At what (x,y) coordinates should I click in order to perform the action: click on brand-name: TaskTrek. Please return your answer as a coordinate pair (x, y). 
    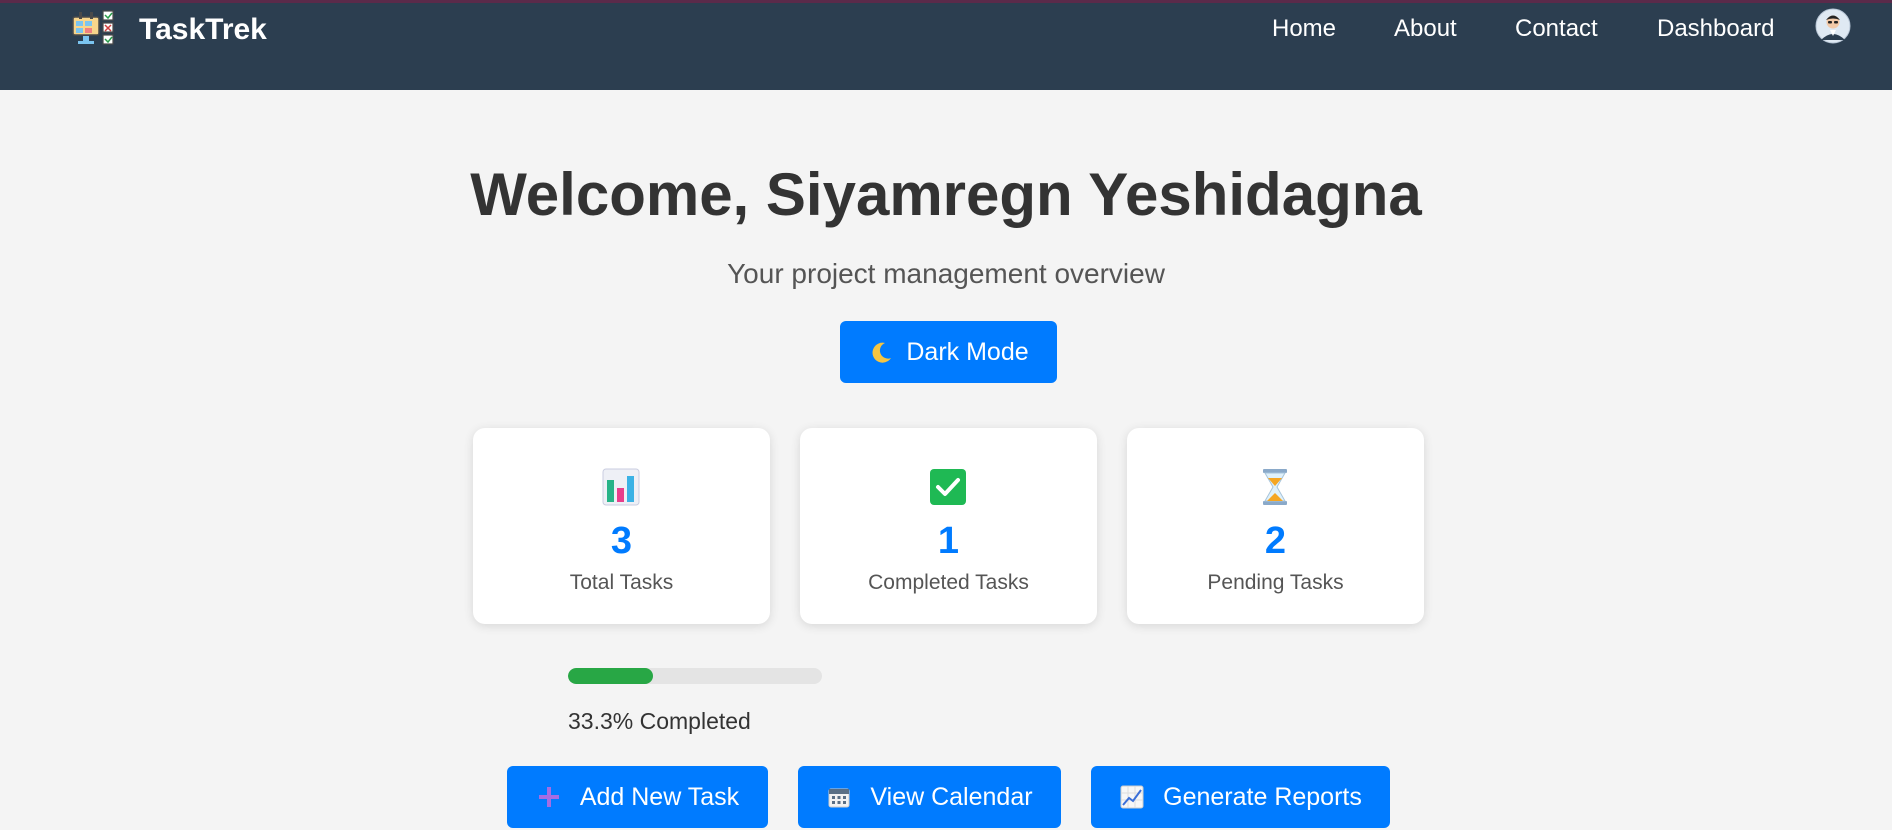
    Looking at the image, I should click on (203, 30).